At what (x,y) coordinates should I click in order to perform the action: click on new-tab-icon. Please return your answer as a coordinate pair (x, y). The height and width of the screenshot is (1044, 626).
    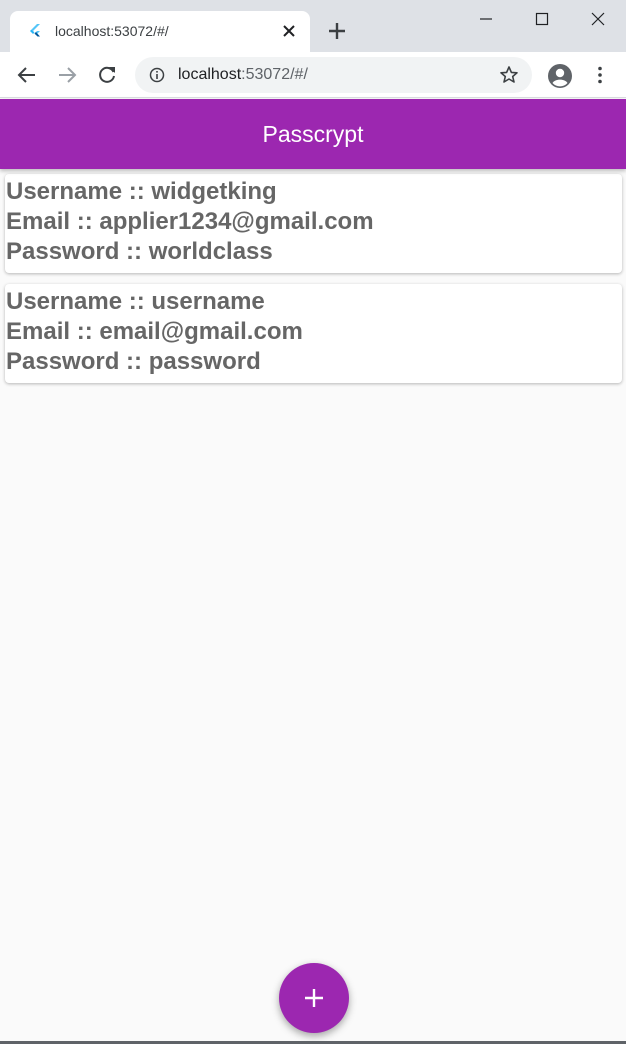
    Looking at the image, I should click on (337, 31).